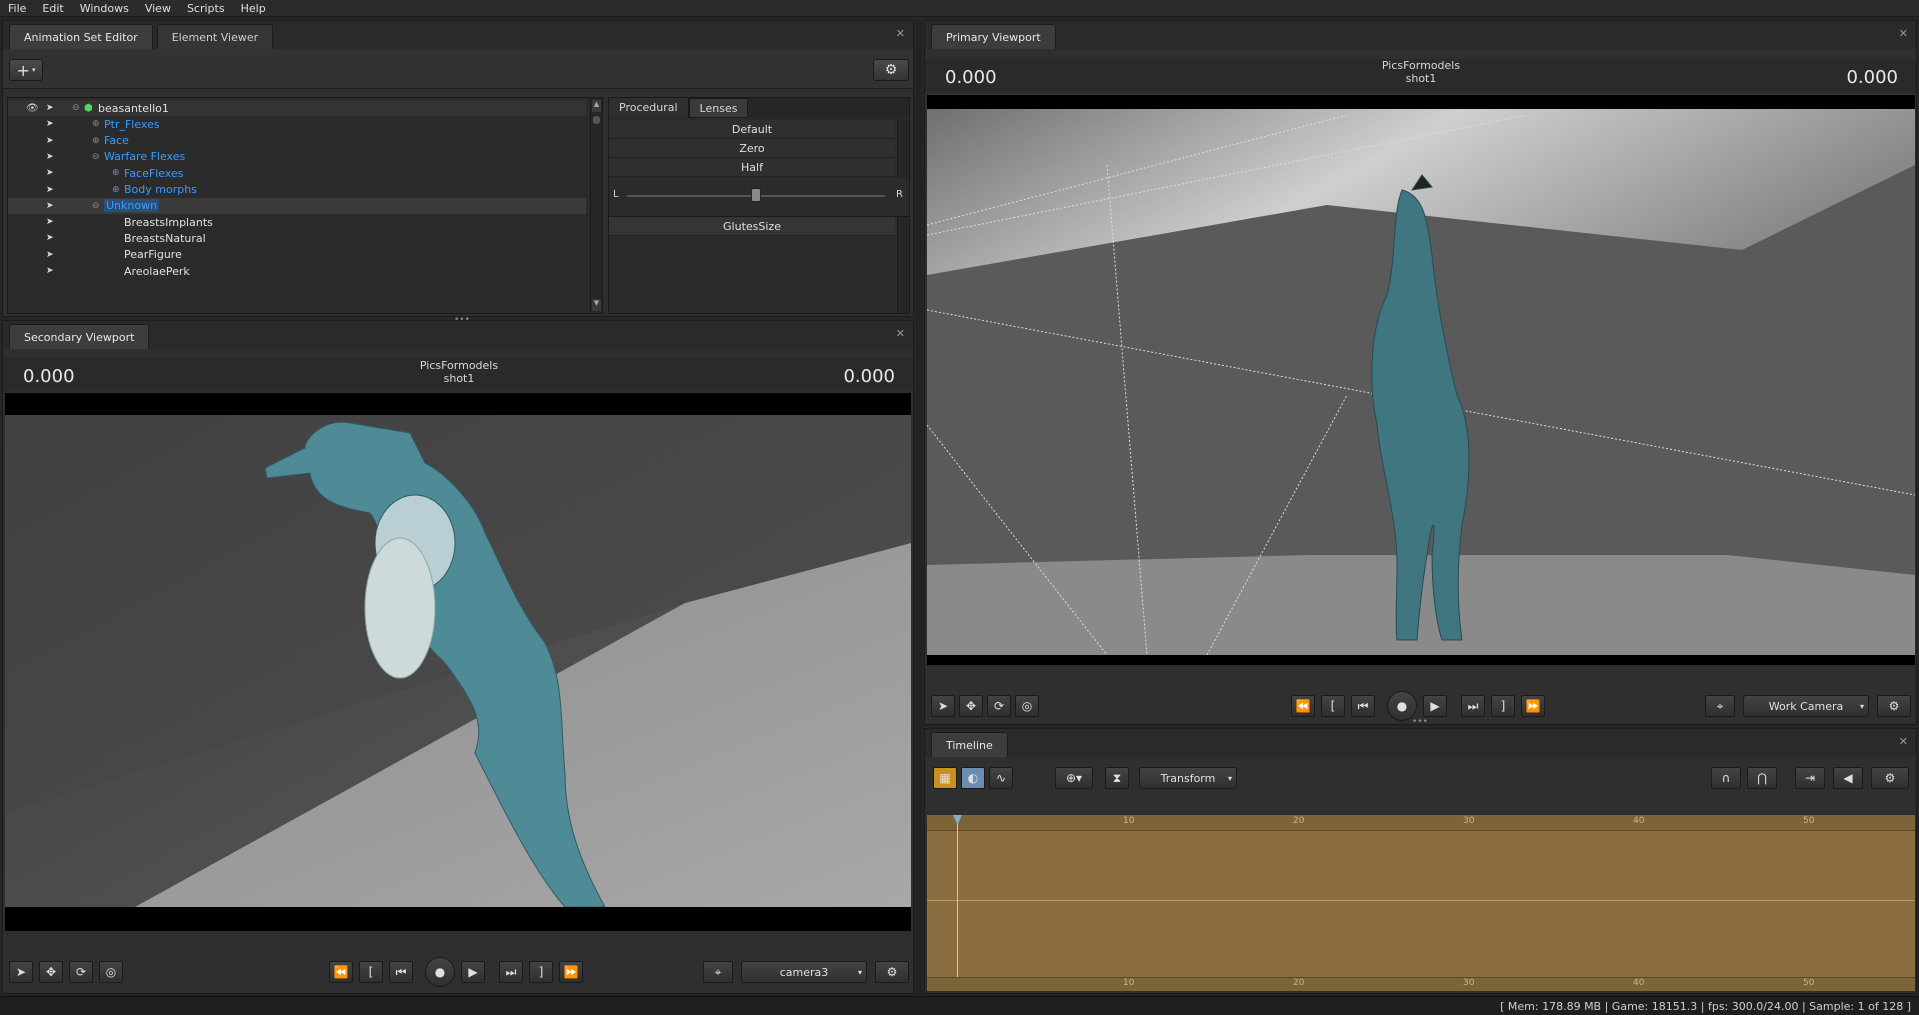 Image resolution: width=1919 pixels, height=1015 pixels. Describe the element at coordinates (1890, 778) in the screenshot. I see `timeline-settings-button: ⚙` at that location.